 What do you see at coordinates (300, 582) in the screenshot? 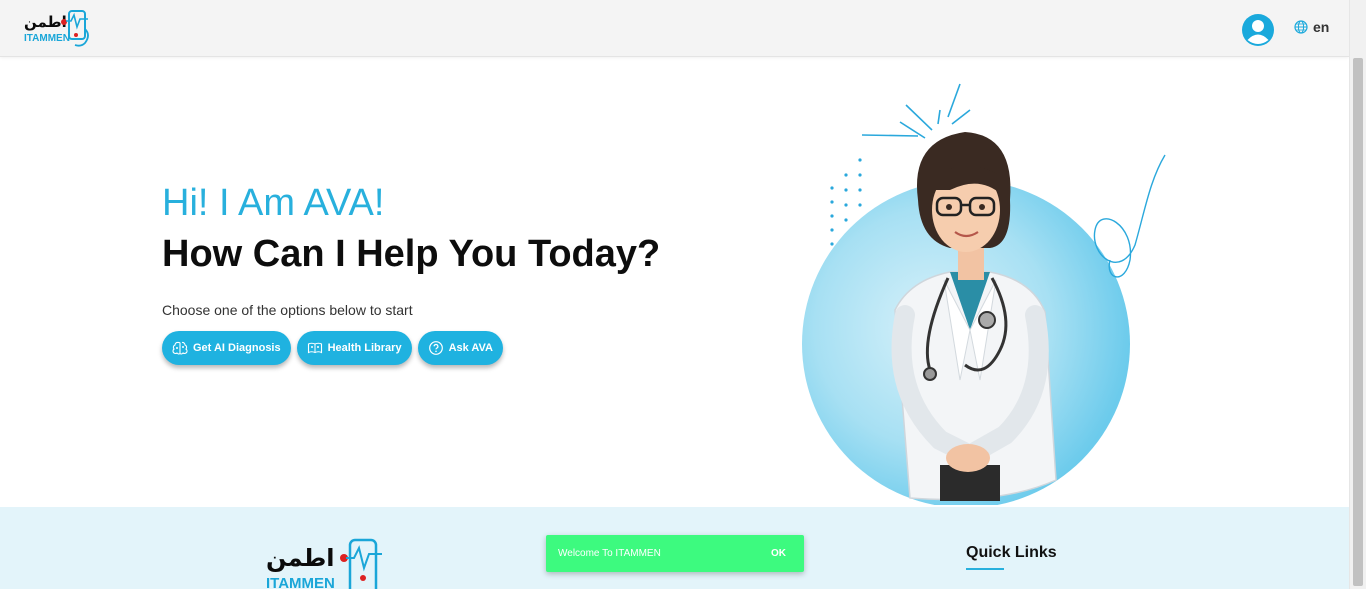
I see `footer-logo-english-text: ITAMMEN` at bounding box center [300, 582].